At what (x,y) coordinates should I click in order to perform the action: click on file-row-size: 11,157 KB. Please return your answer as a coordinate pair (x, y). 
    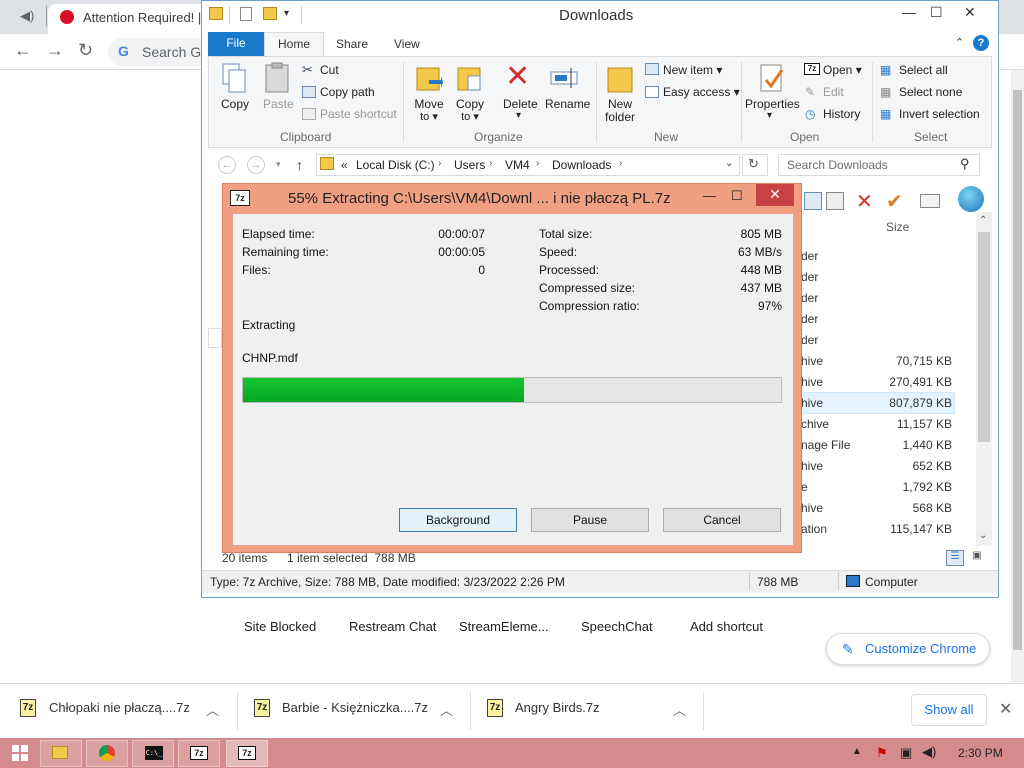
    Looking at the image, I should click on (916, 424).